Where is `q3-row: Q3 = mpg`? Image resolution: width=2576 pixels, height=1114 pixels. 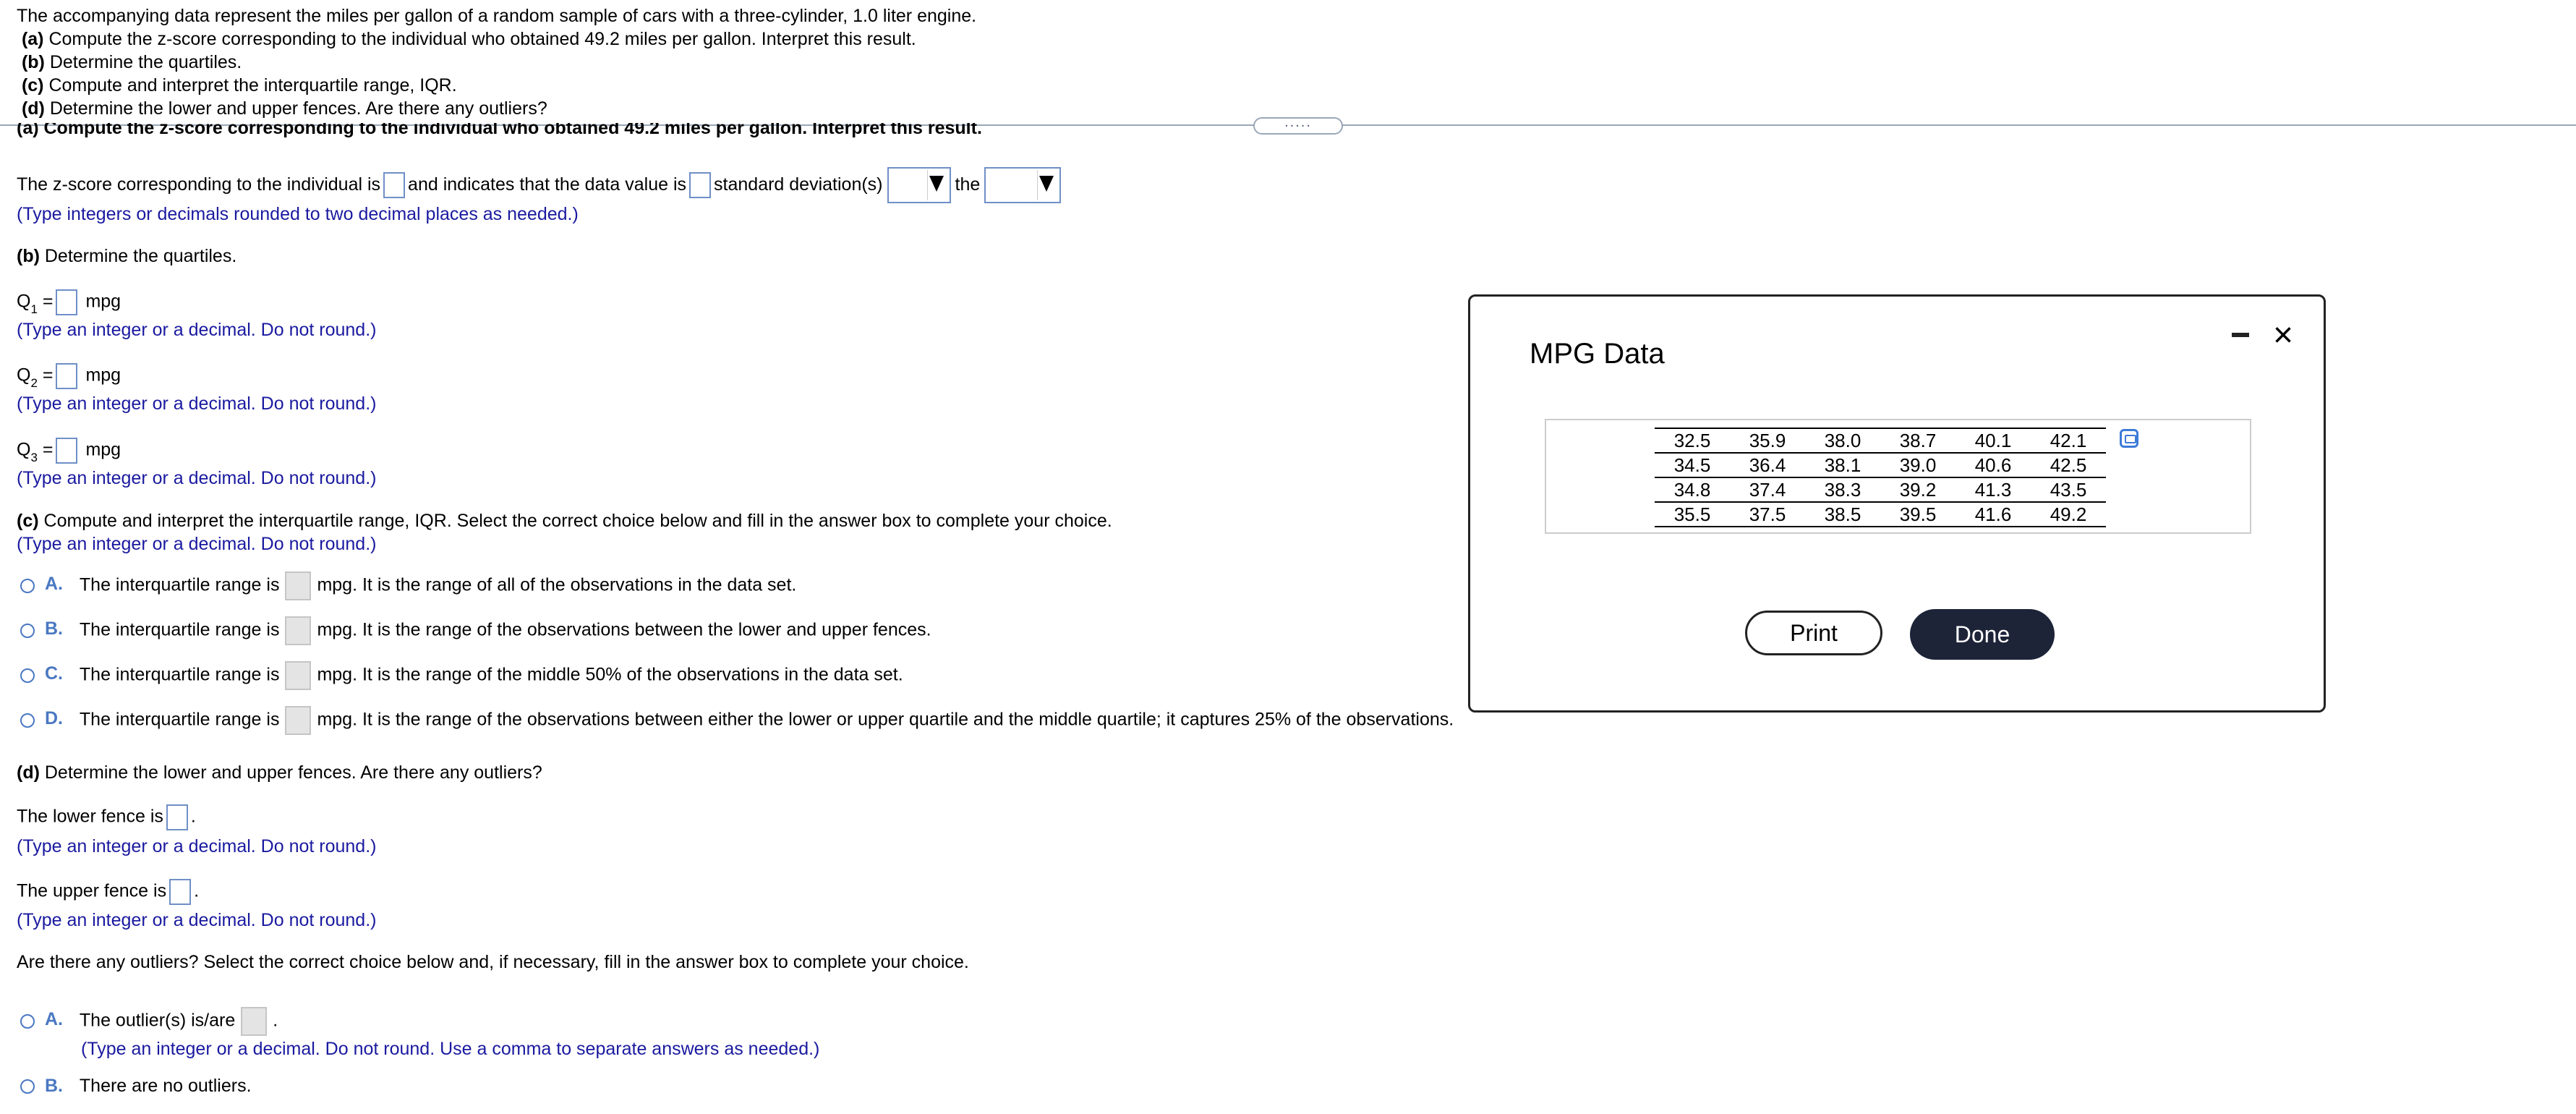
q3-row: Q3 = mpg is located at coordinates (69, 451).